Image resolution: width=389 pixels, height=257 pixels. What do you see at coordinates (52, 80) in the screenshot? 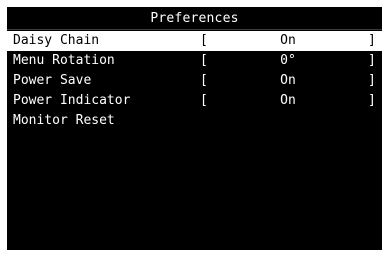
I see `menu-item-label: Power Save` at bounding box center [52, 80].